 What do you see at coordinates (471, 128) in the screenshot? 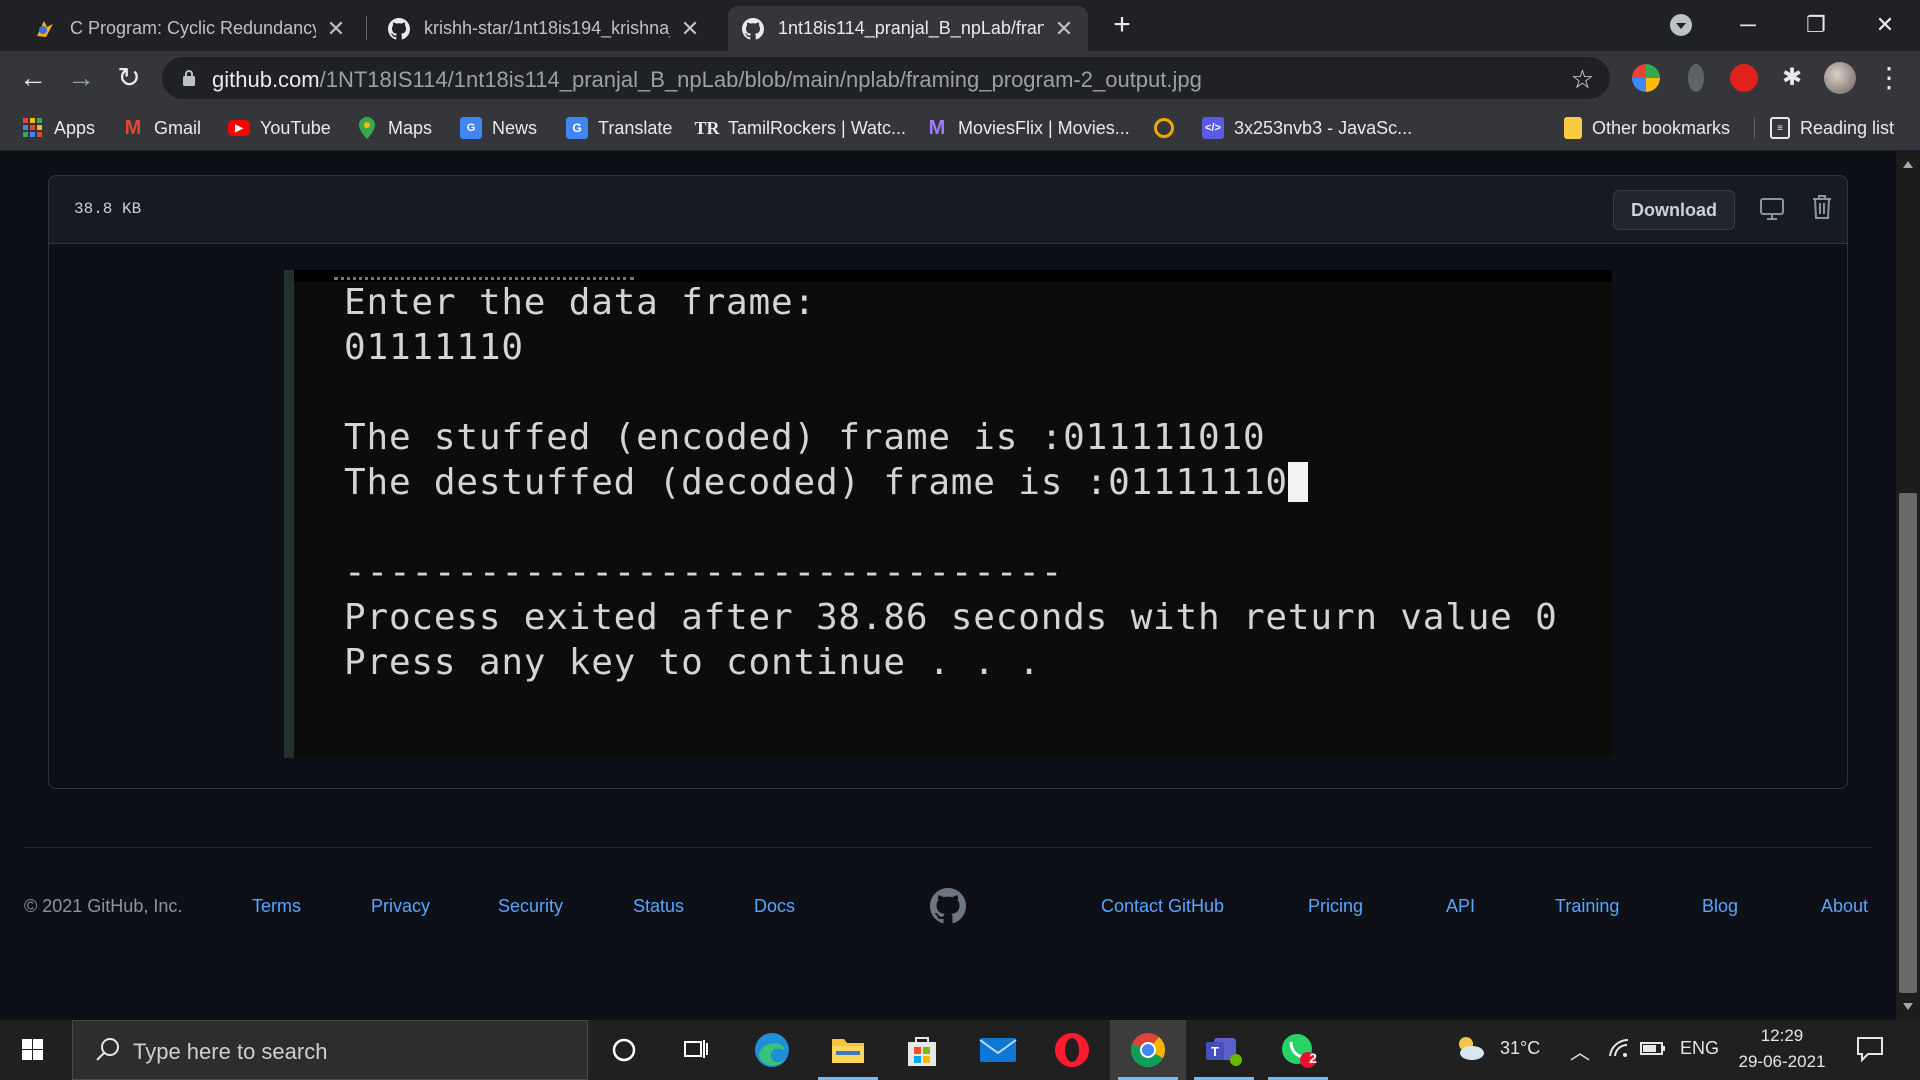
I see `news-icon: G` at bounding box center [471, 128].